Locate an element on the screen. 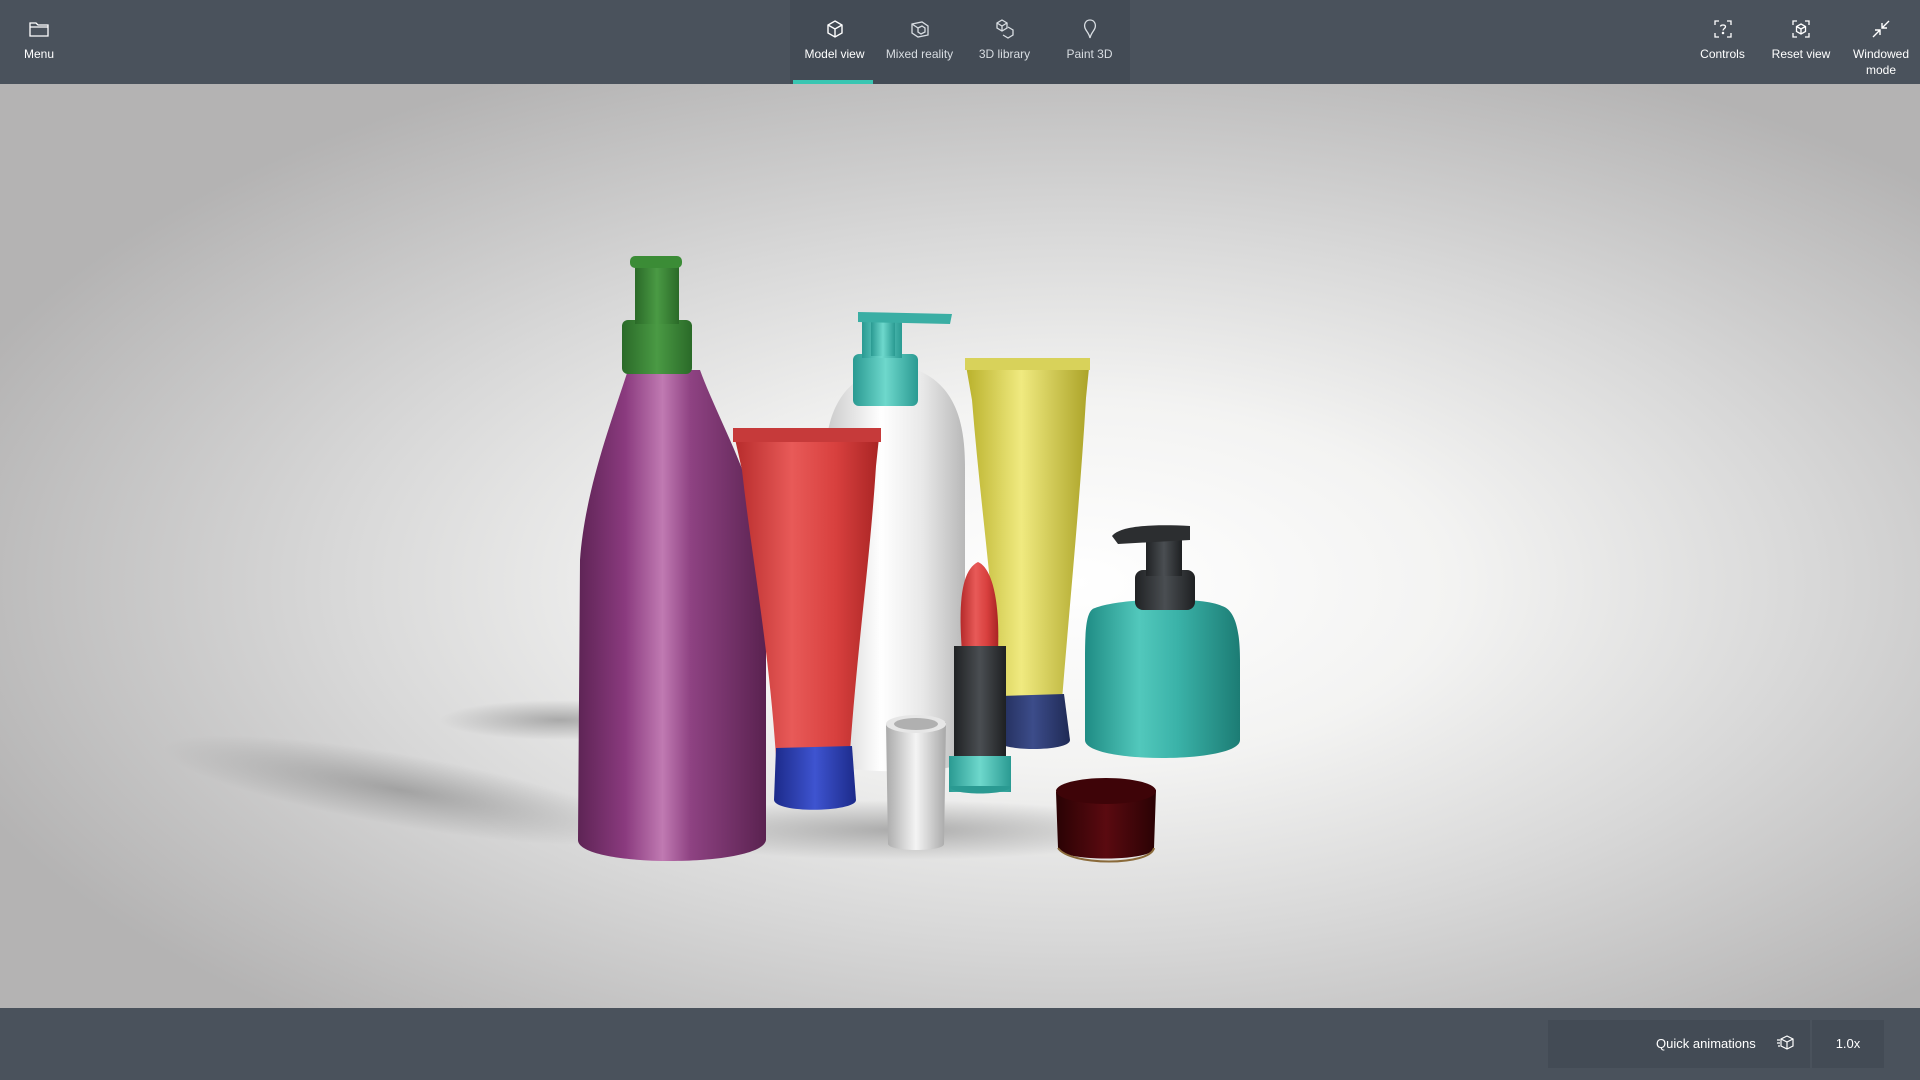 The height and width of the screenshot is (1080, 1920). paint-3d-icon is located at coordinates (1089, 29).